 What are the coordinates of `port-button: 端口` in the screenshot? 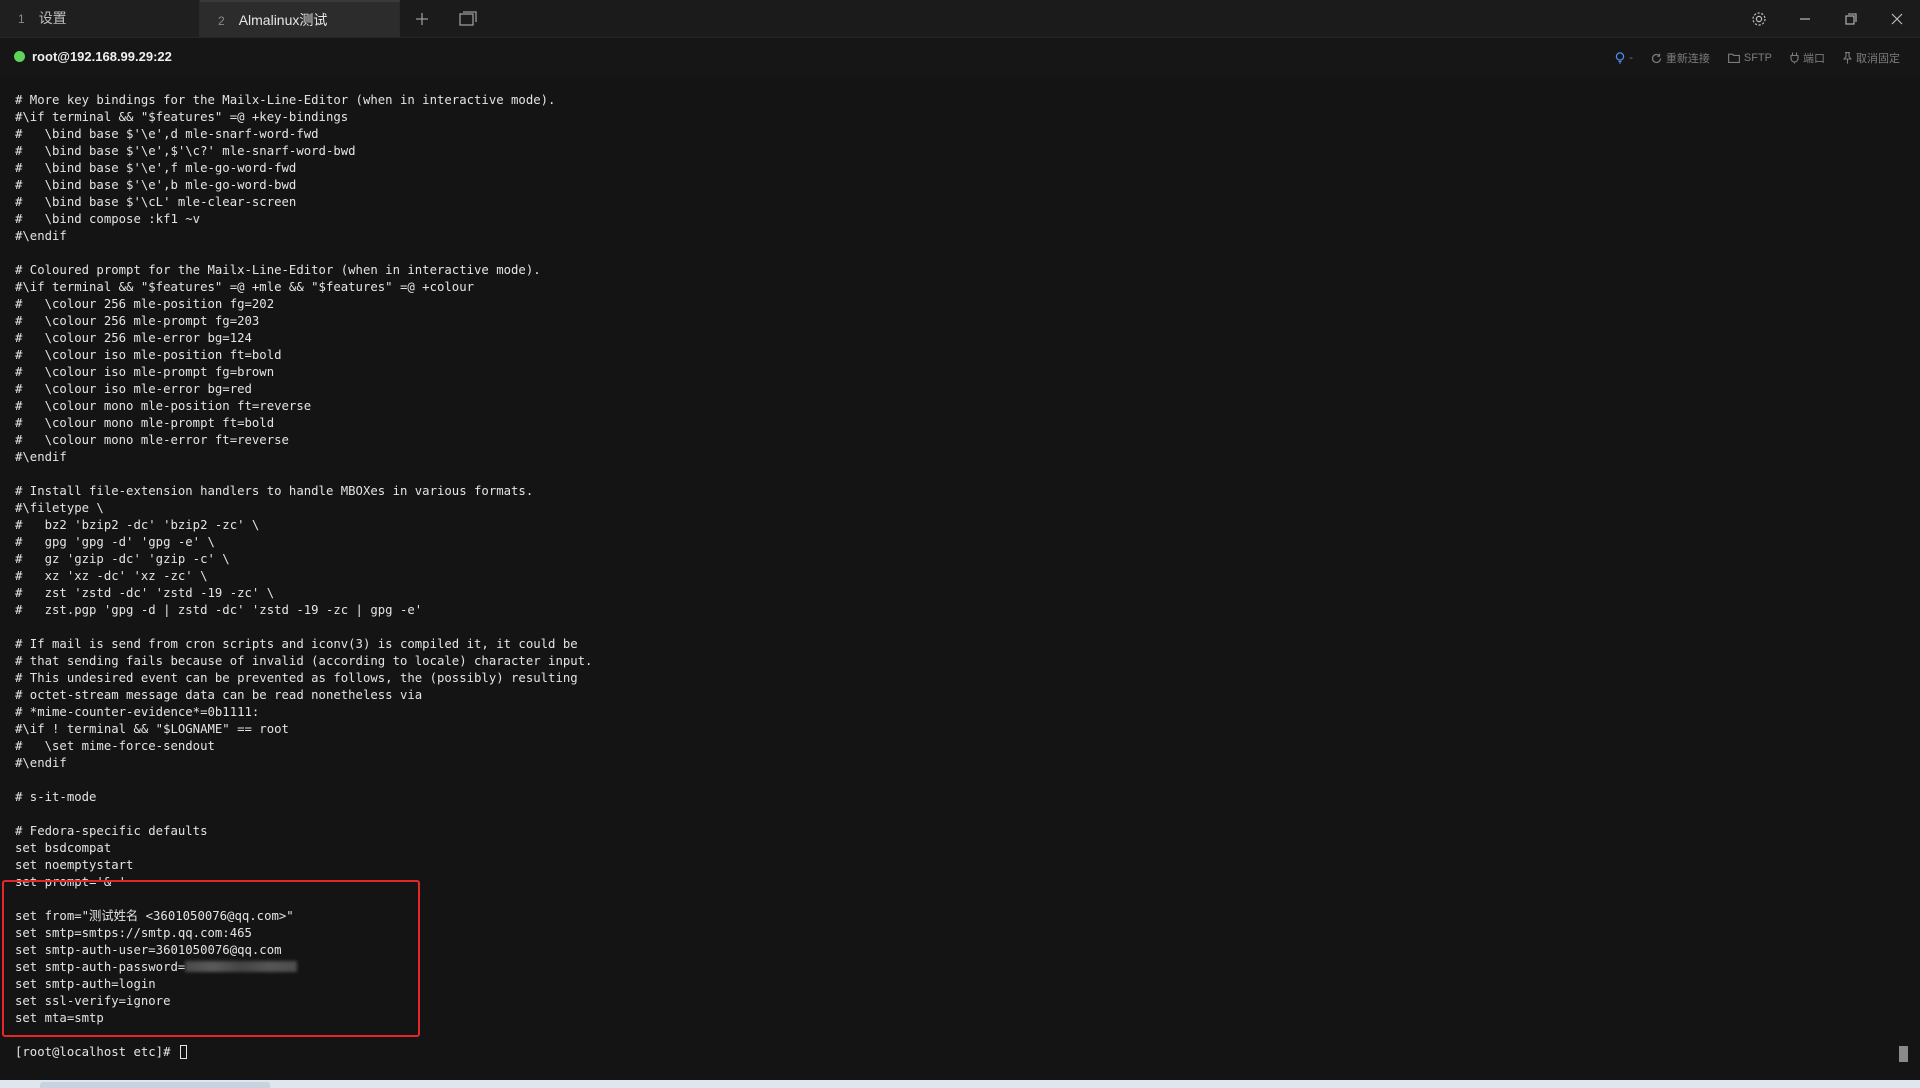 It's located at (1807, 58).